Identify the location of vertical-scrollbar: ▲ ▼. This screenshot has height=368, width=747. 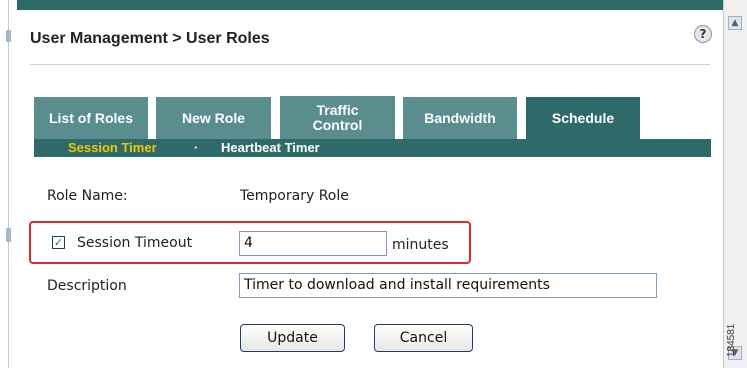
(735, 184).